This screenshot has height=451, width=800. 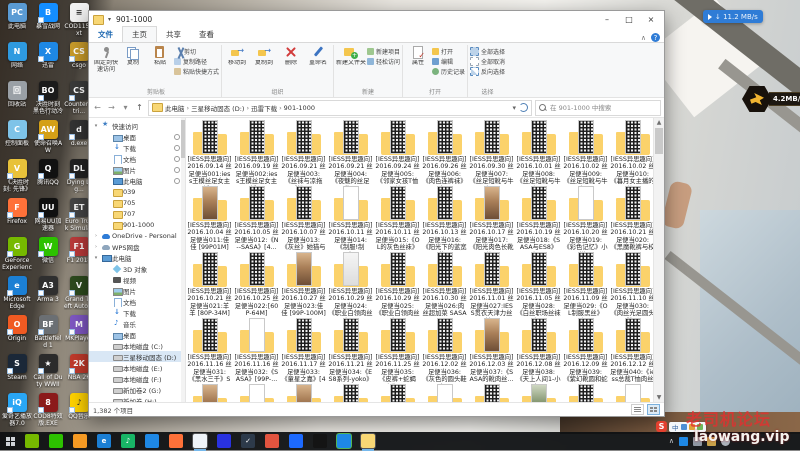 What do you see at coordinates (48, 412) in the screenshot?
I see `desktop-icon-COD8特效版.EXE: 8 COD8特效版.EXE` at bounding box center [48, 412].